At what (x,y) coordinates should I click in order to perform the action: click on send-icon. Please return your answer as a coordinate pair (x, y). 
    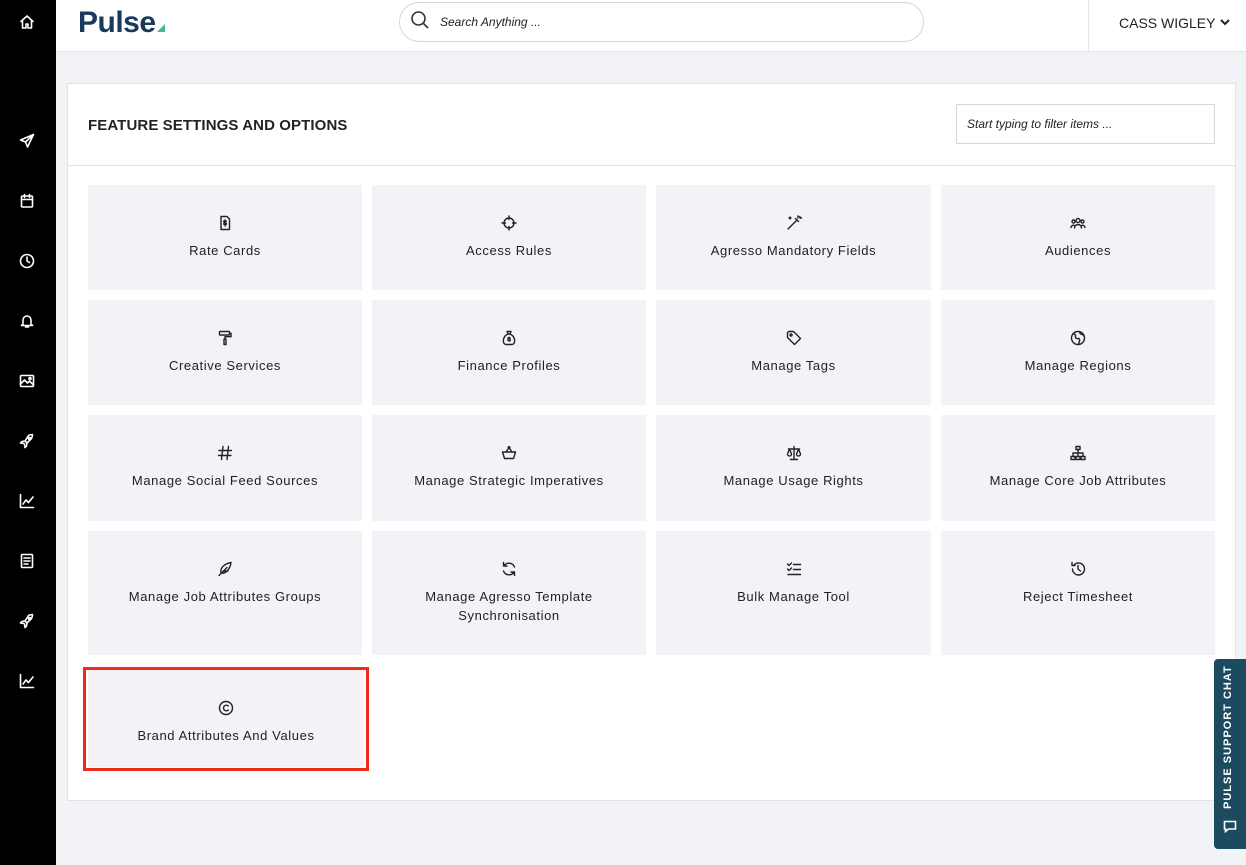
    Looking at the image, I should click on (27, 141).